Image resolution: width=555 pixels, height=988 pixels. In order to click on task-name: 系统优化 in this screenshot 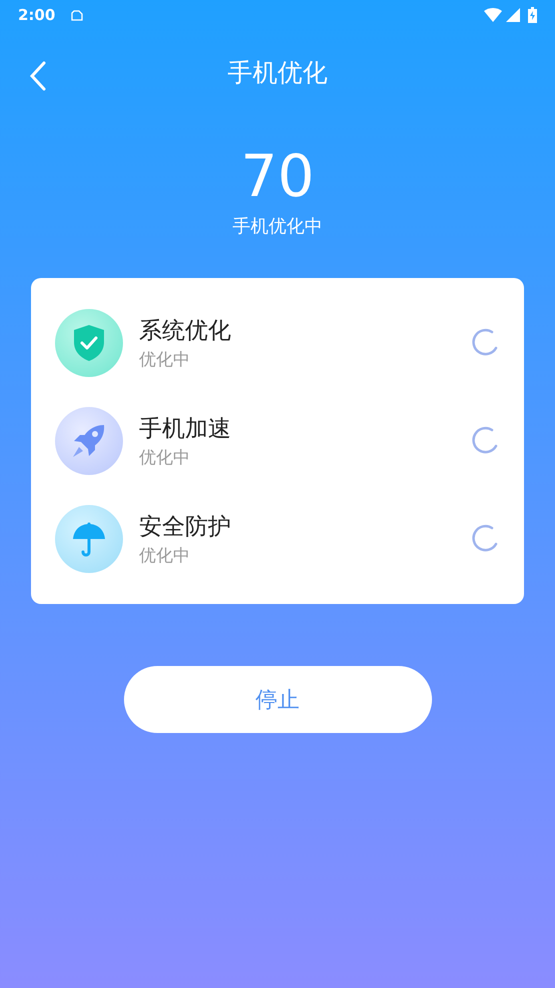, I will do `click(185, 331)`.